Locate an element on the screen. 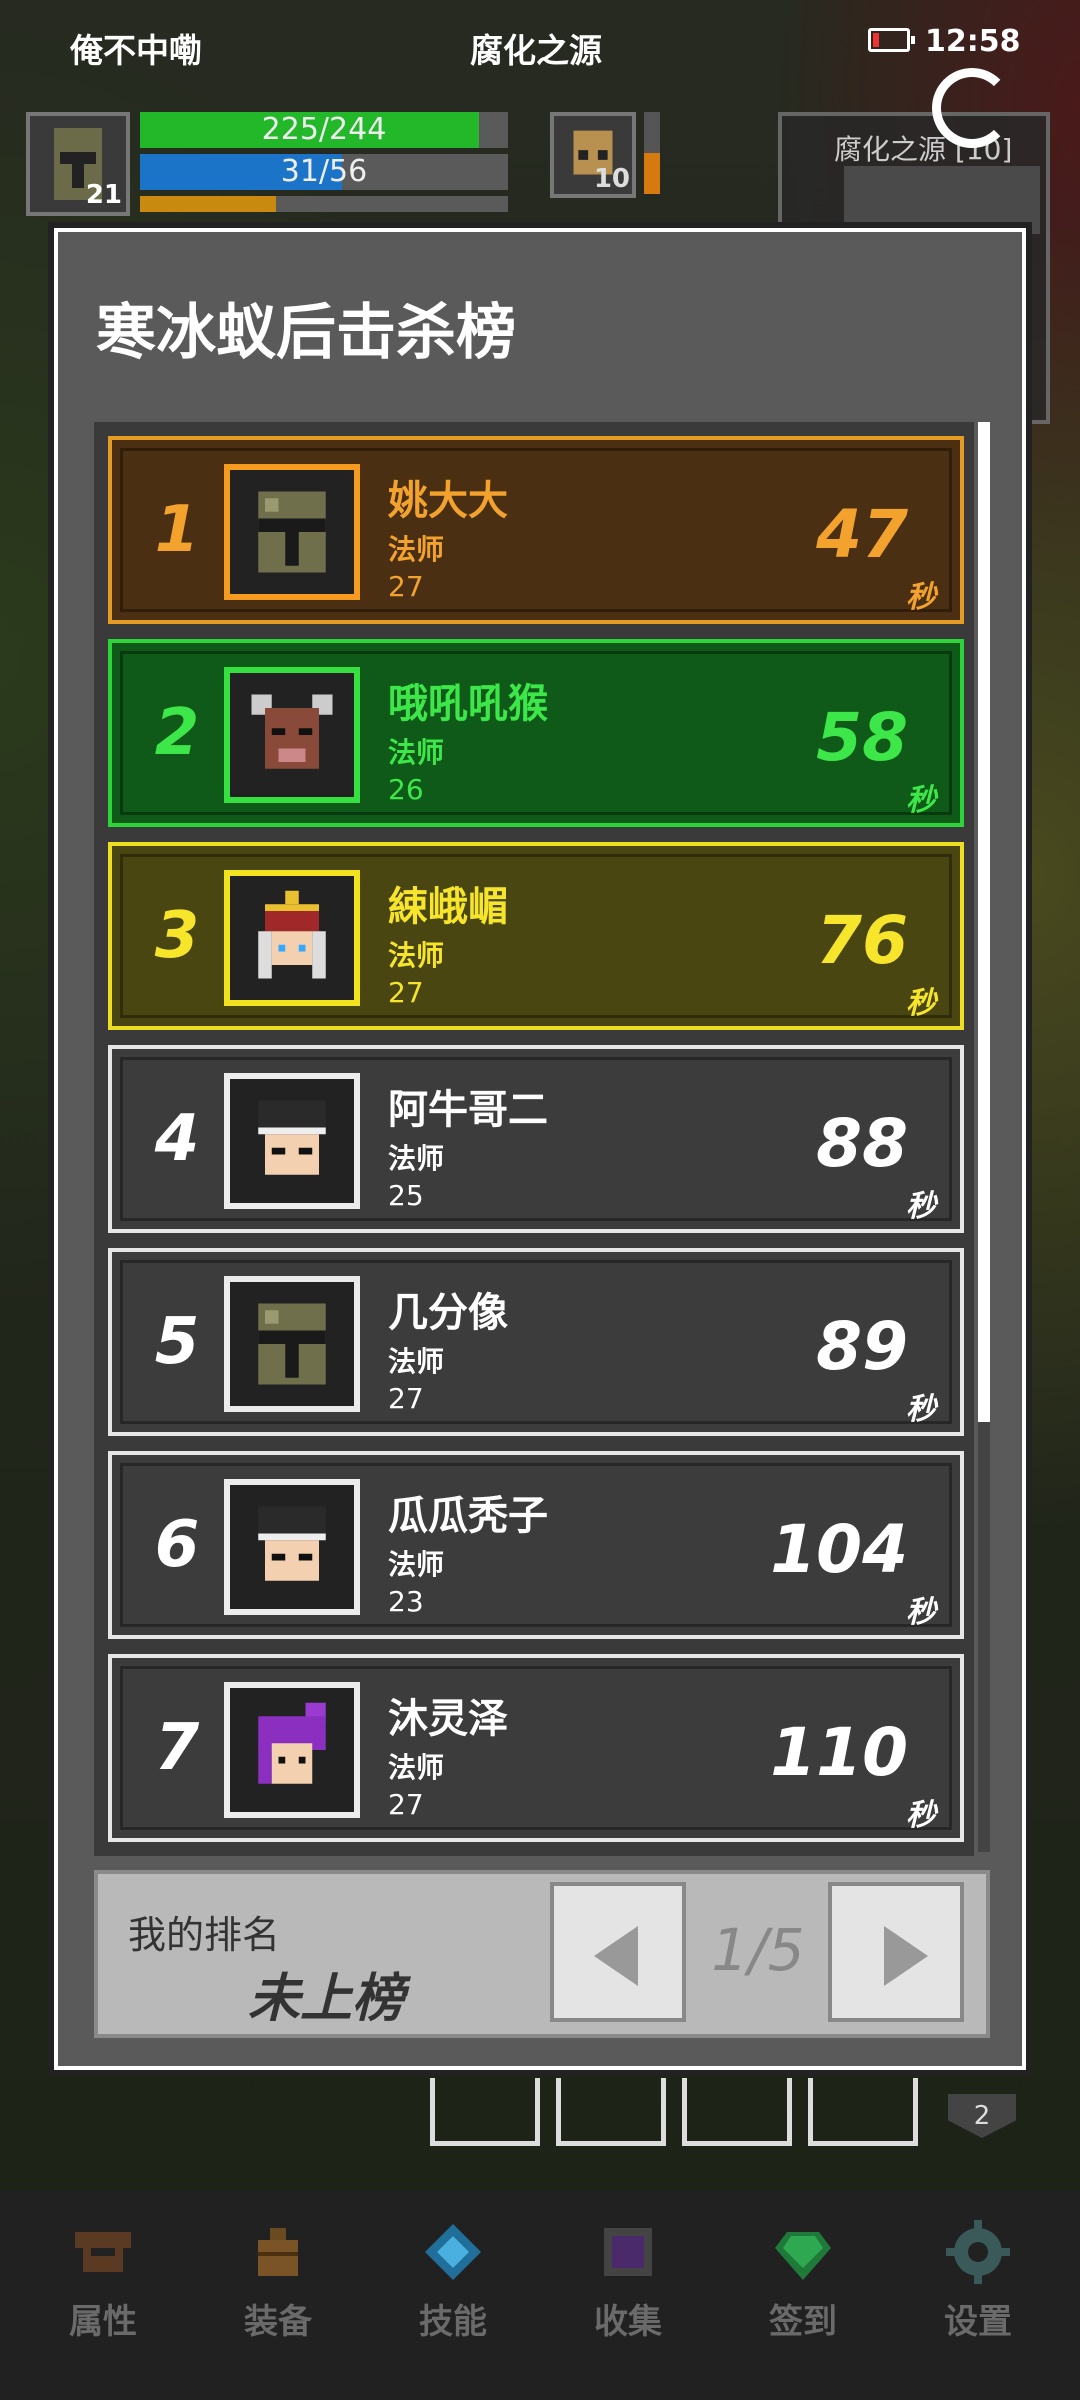 This screenshot has height=2400, width=1080. player-name: 姚大大 is located at coordinates (448, 501).